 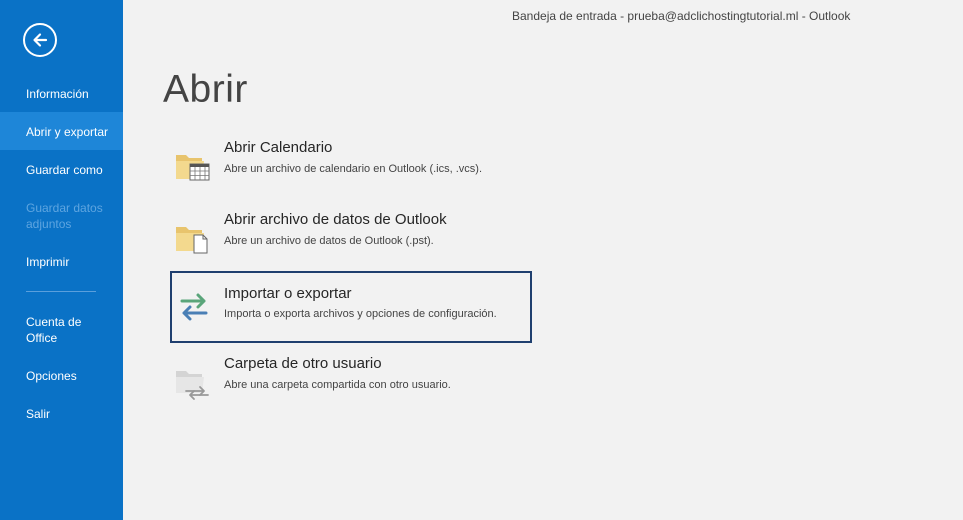 What do you see at coordinates (61, 376) in the screenshot?
I see `nav-item-opciones: Opciones` at bounding box center [61, 376].